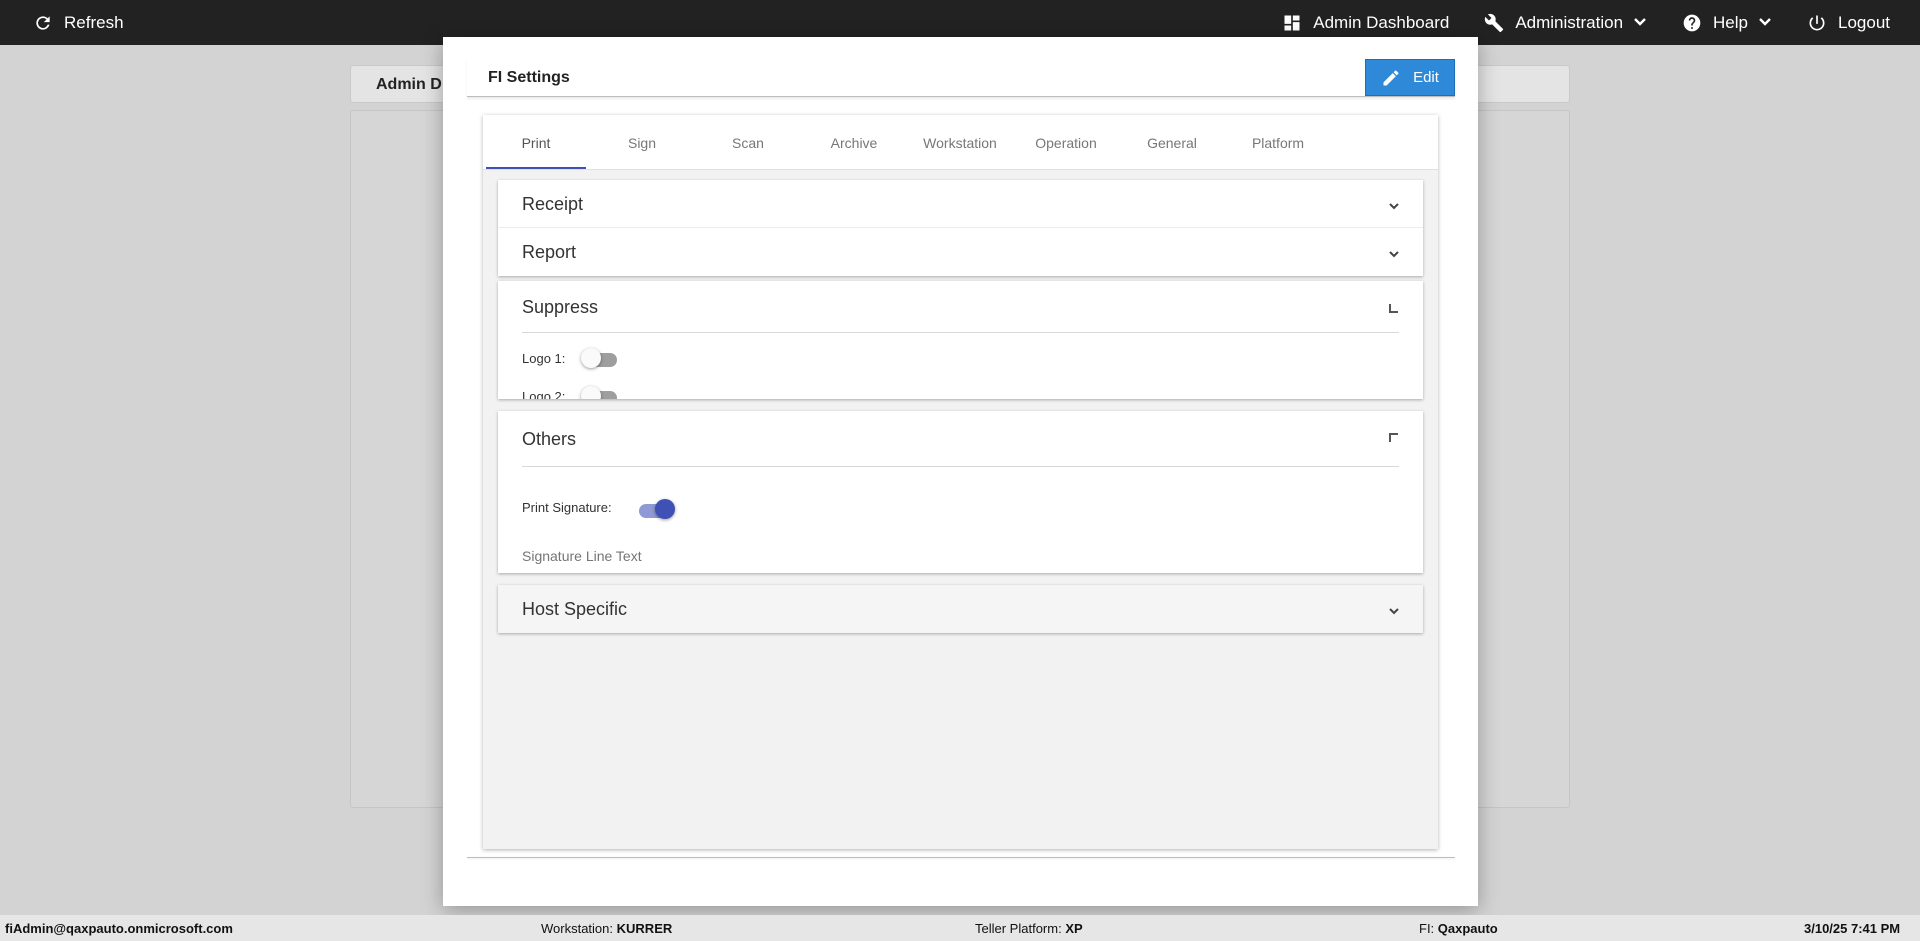  What do you see at coordinates (644, 928) in the screenshot?
I see `workstation-value: KURRER` at bounding box center [644, 928].